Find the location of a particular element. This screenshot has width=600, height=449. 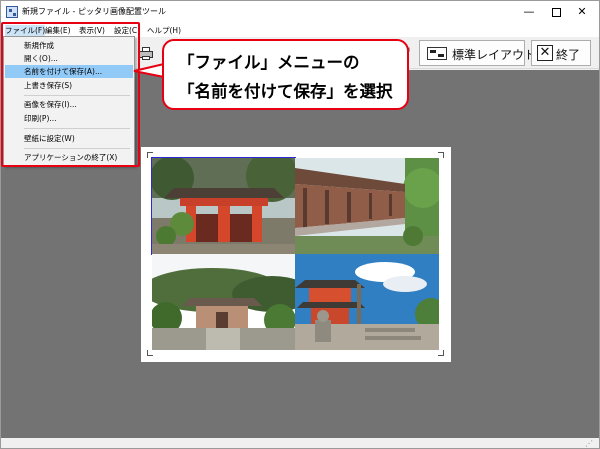

close-icon: ✕ is located at coordinates (582, 11).